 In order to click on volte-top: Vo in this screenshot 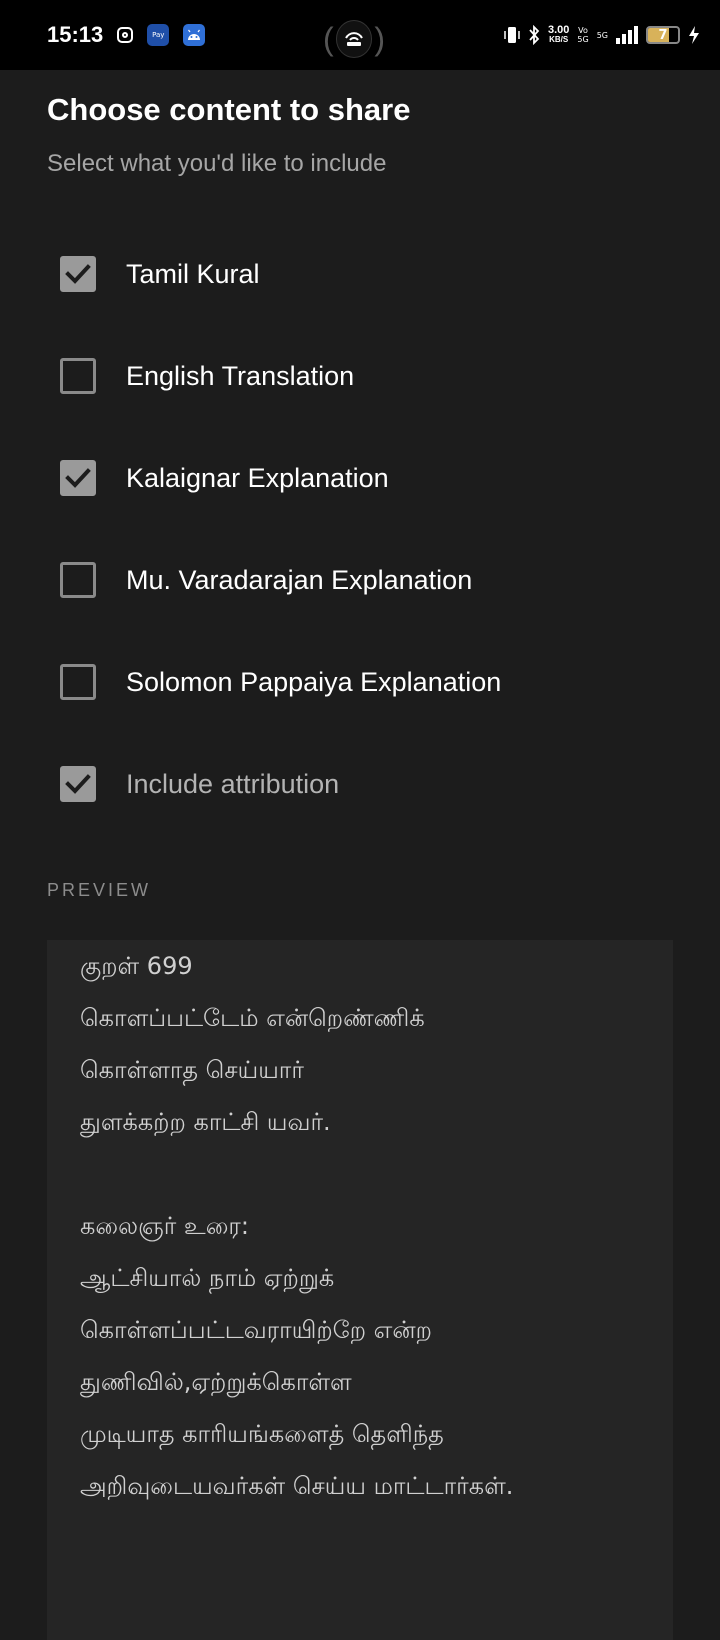, I will do `click(583, 30)`.